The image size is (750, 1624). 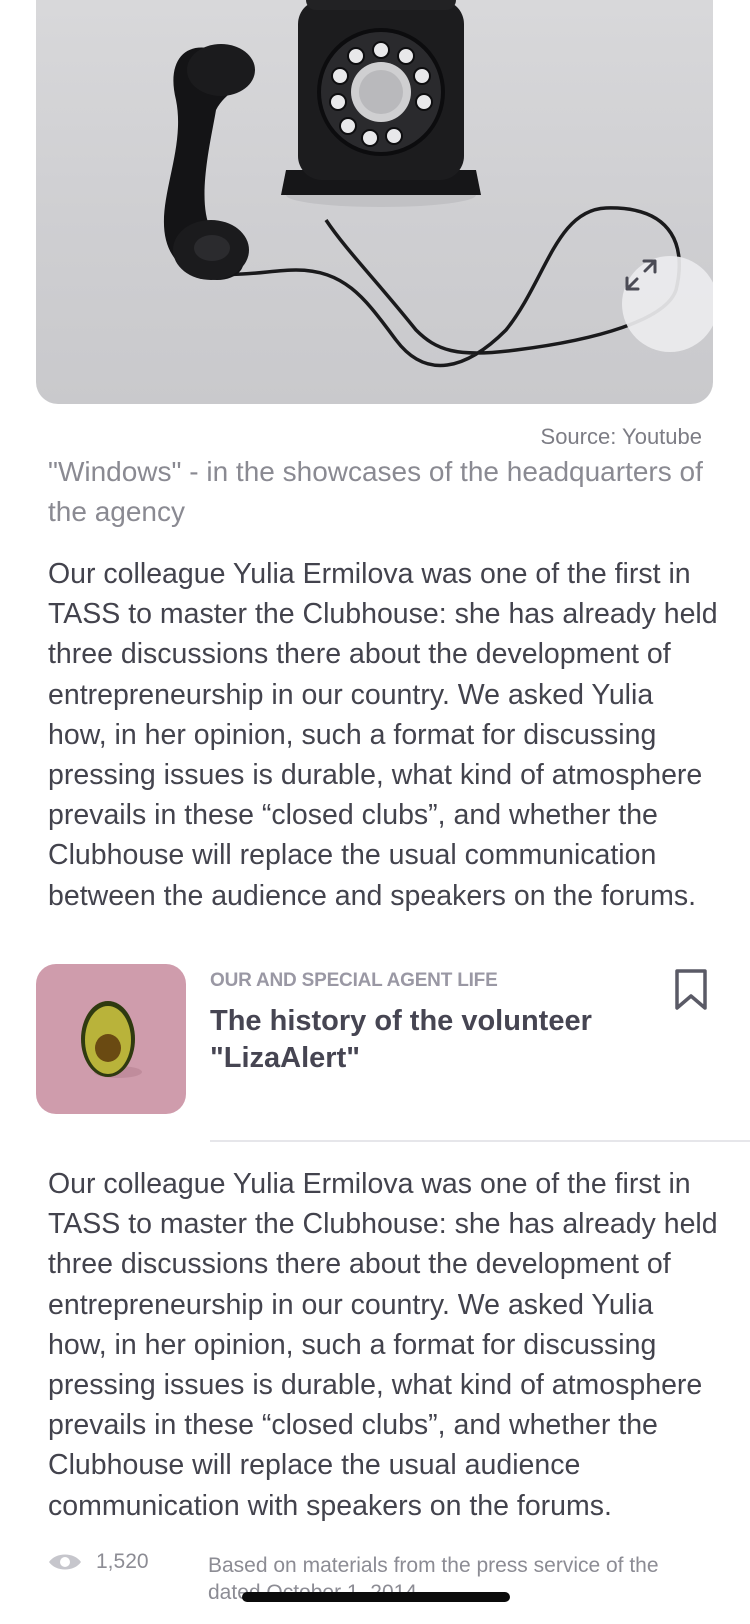 What do you see at coordinates (122, 1561) in the screenshot?
I see `views-count: 1,520` at bounding box center [122, 1561].